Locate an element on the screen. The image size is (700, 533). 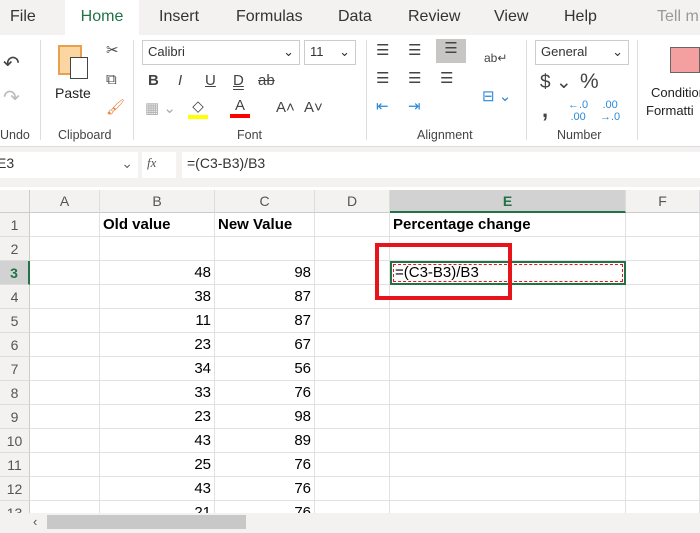
row-header-6: 6 is located at coordinates (15, 345).